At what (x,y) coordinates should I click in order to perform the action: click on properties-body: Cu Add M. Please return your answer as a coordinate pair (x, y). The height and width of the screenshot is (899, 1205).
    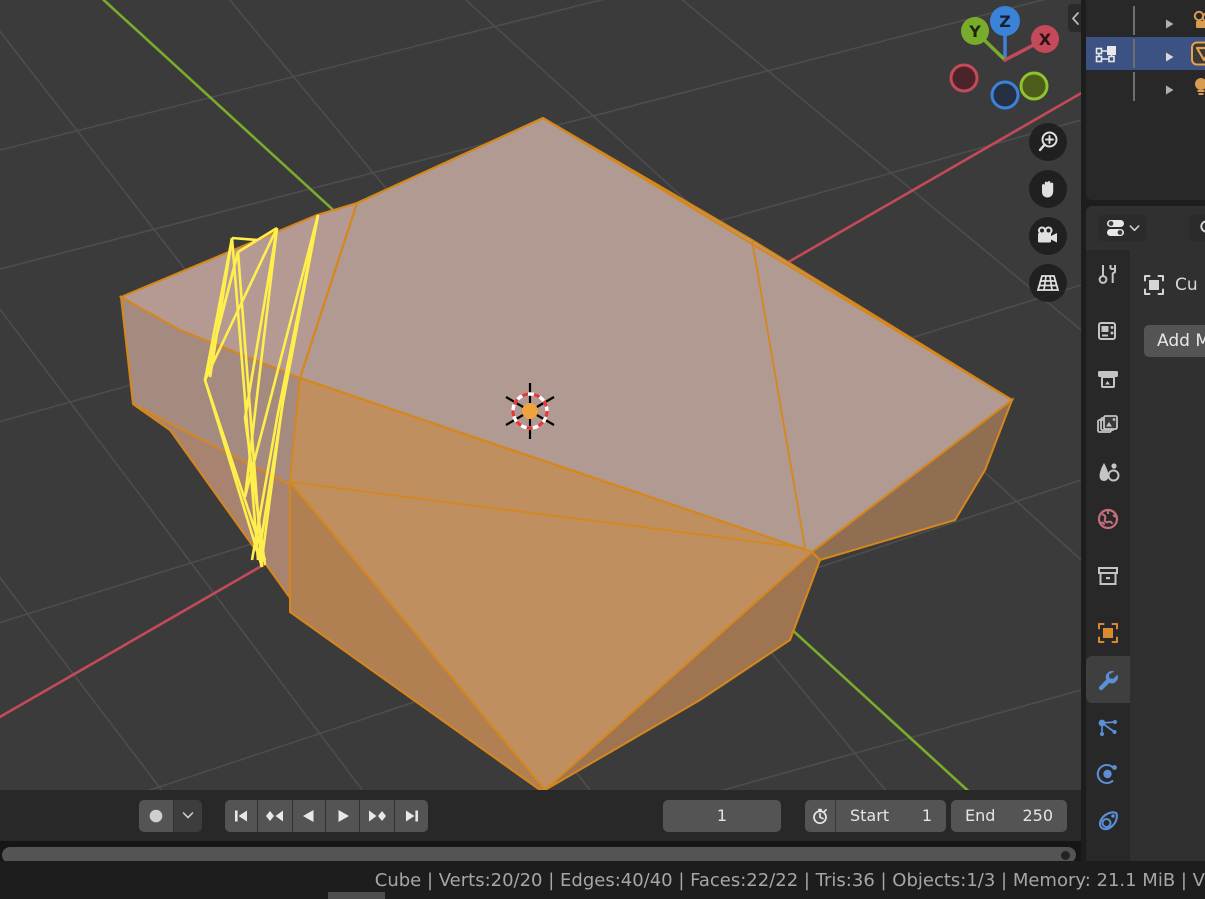
    Looking at the image, I should click on (1167, 555).